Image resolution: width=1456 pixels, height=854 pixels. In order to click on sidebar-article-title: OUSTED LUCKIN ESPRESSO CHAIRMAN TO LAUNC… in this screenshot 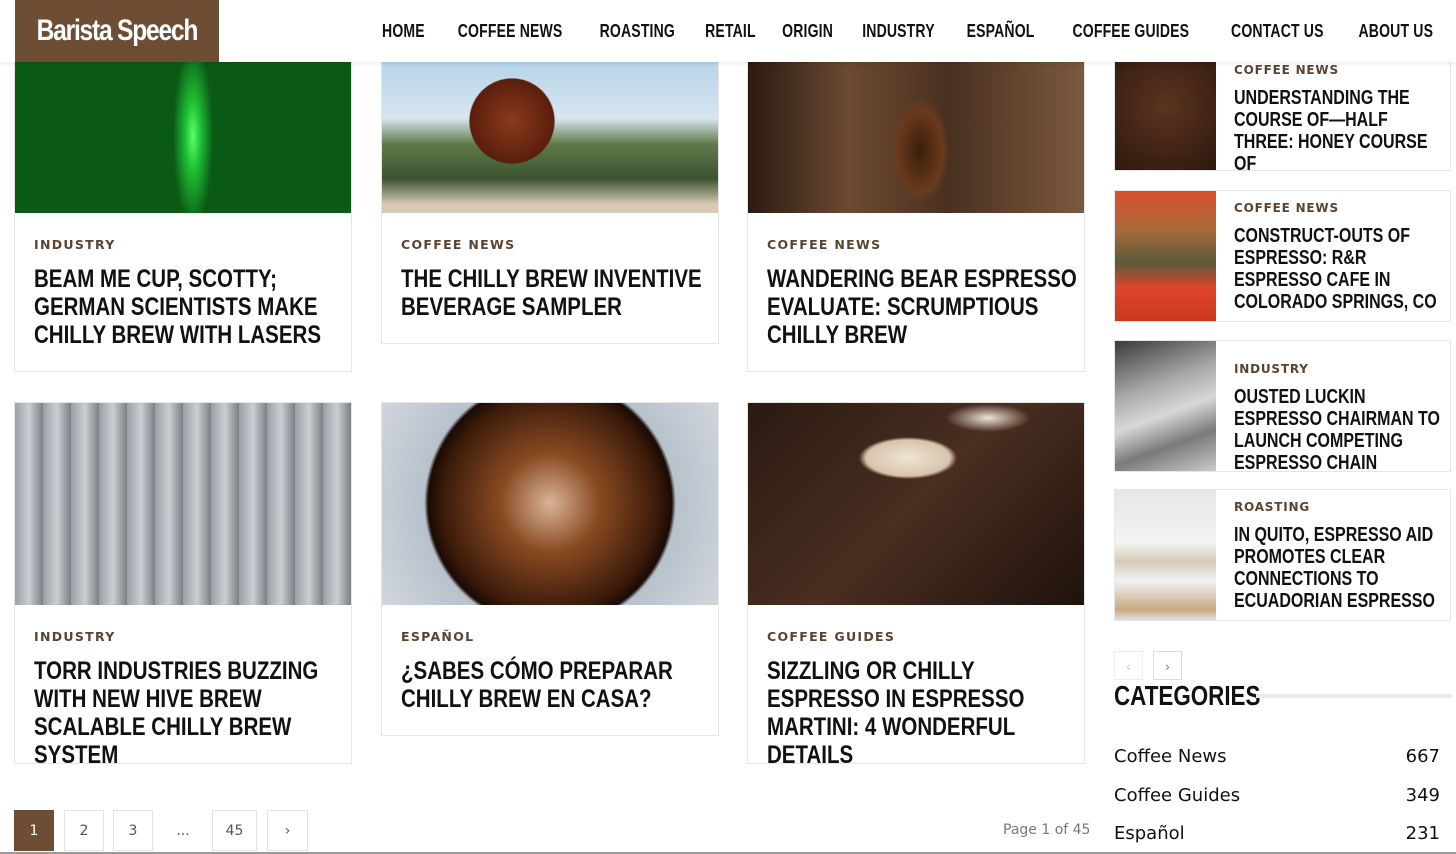, I will do `click(1342, 430)`.